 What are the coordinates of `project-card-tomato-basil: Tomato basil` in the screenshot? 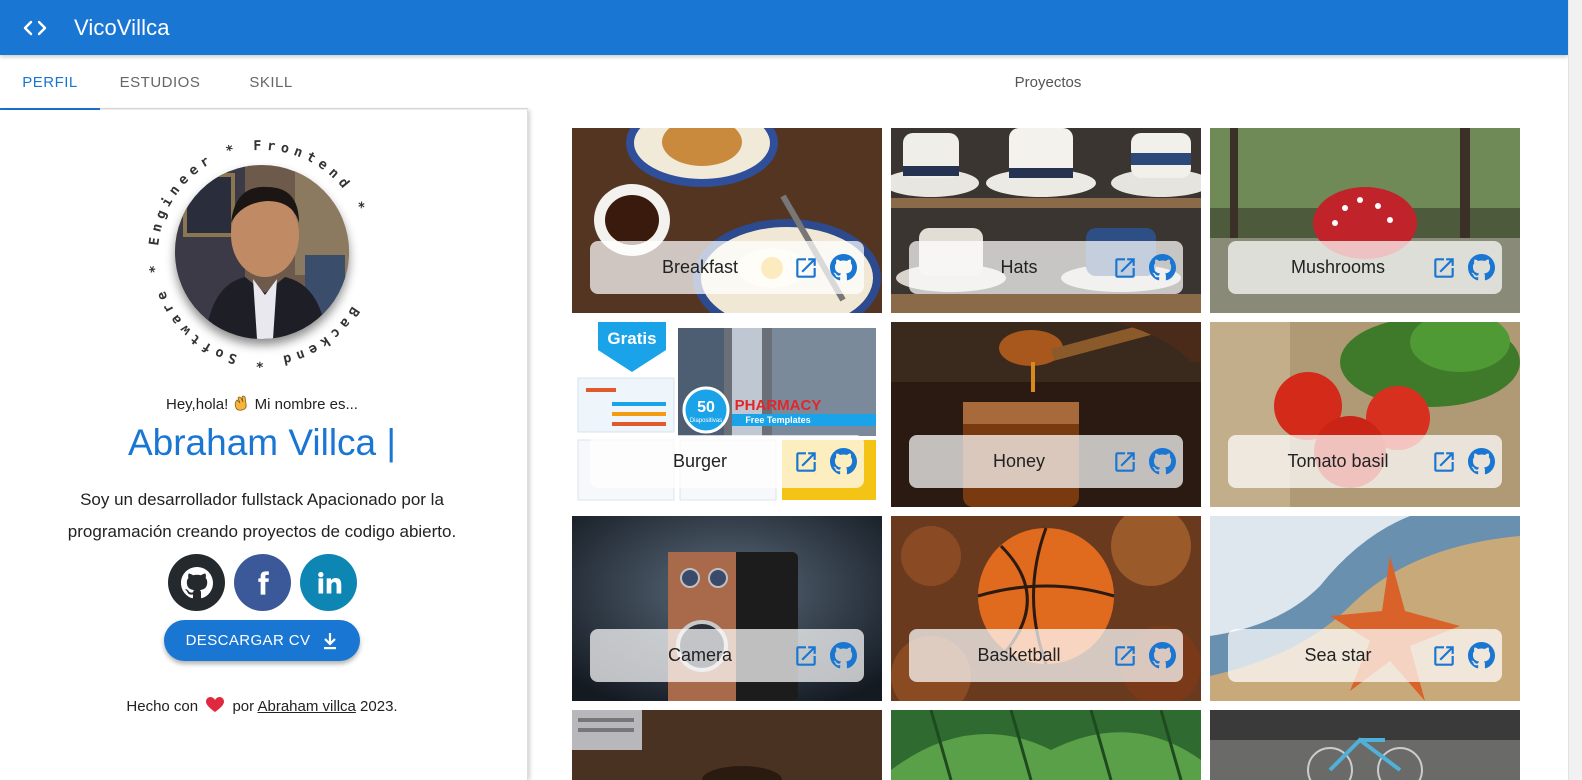 It's located at (1365, 414).